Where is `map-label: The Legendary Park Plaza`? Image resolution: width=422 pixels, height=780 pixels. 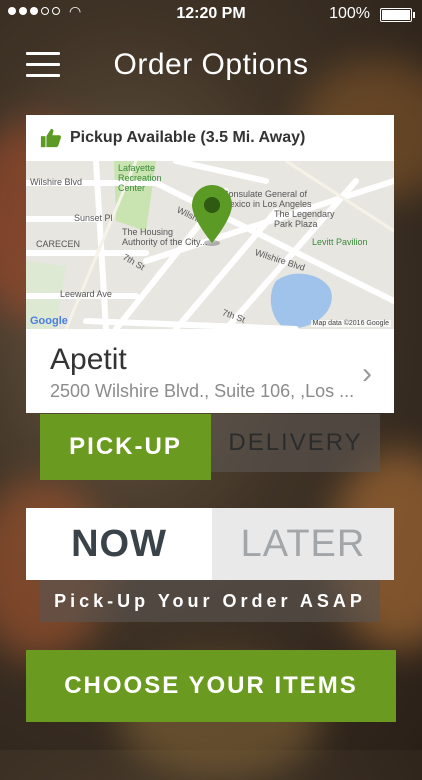 map-label: The Legendary Park Plaza is located at coordinates (304, 219).